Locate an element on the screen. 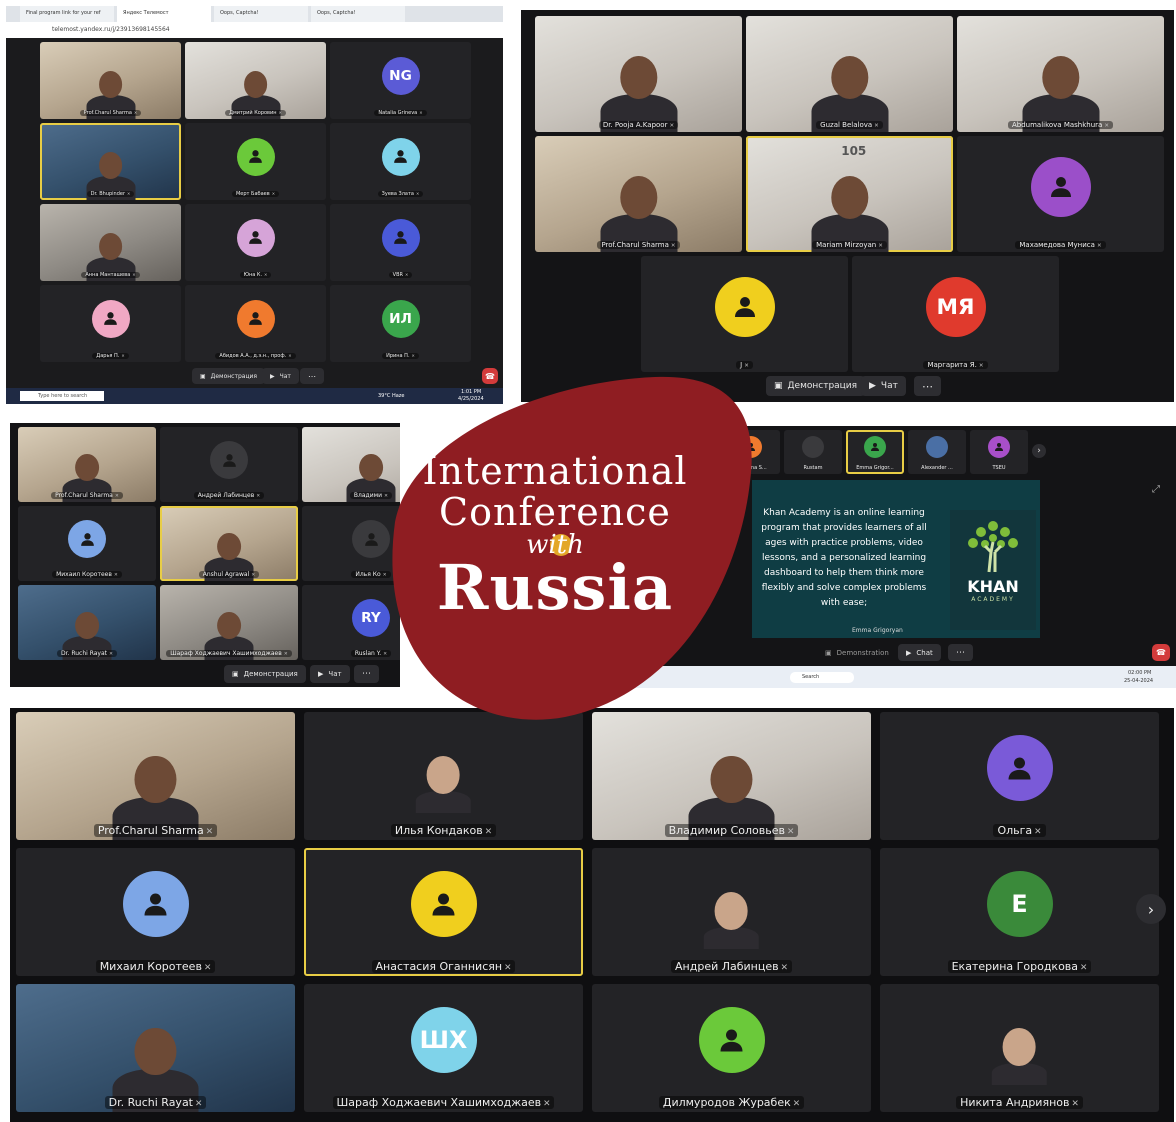 This screenshot has width=1176, height=1122. participant-tile: ШХ Шараф Ходжаевич Хашимходжаев ✕ is located at coordinates (443, 1048).